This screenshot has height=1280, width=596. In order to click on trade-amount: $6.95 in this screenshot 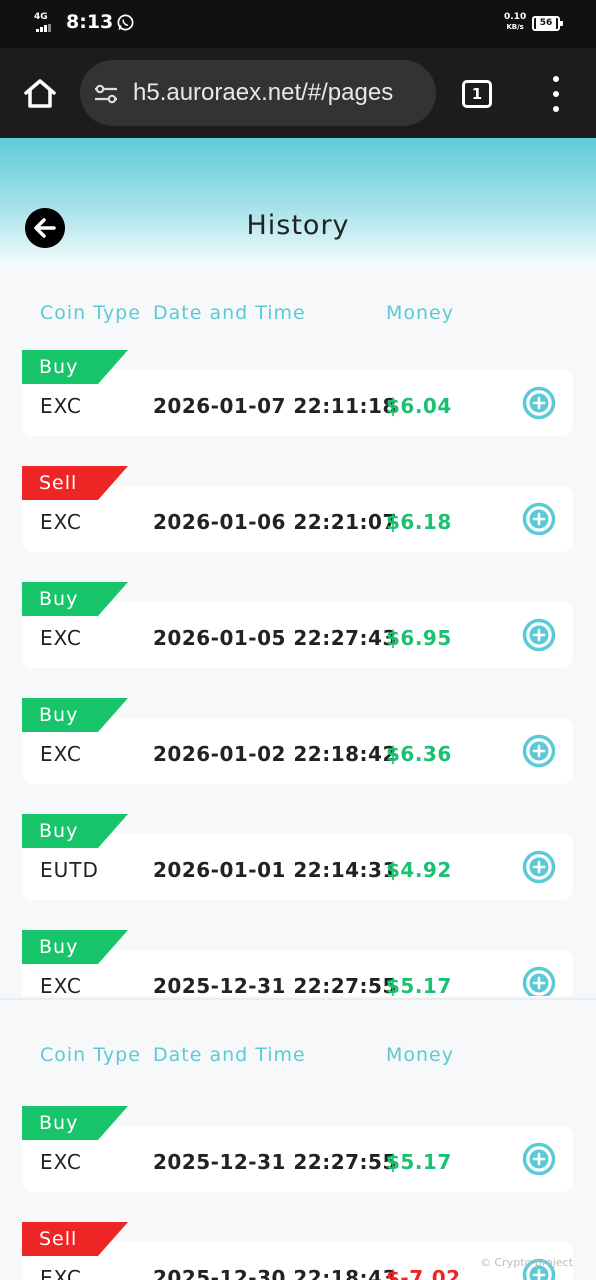, I will do `click(419, 638)`.